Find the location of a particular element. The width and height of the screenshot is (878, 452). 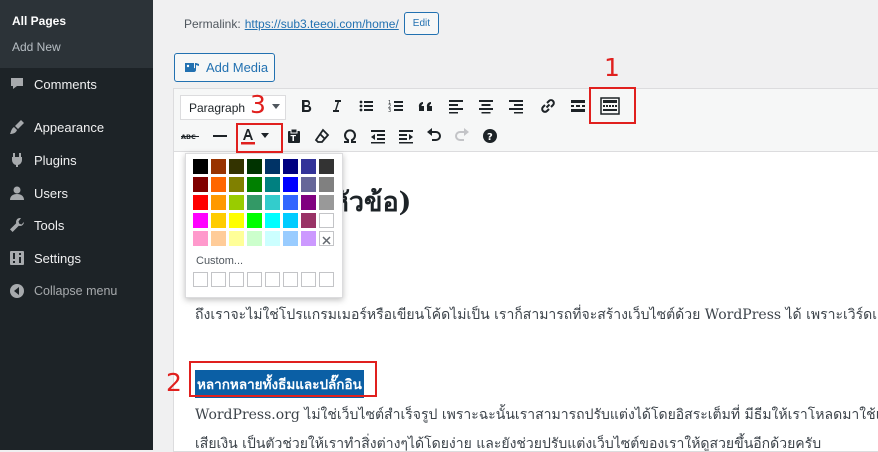

sidebar-item-label: Tools is located at coordinates (49, 225).